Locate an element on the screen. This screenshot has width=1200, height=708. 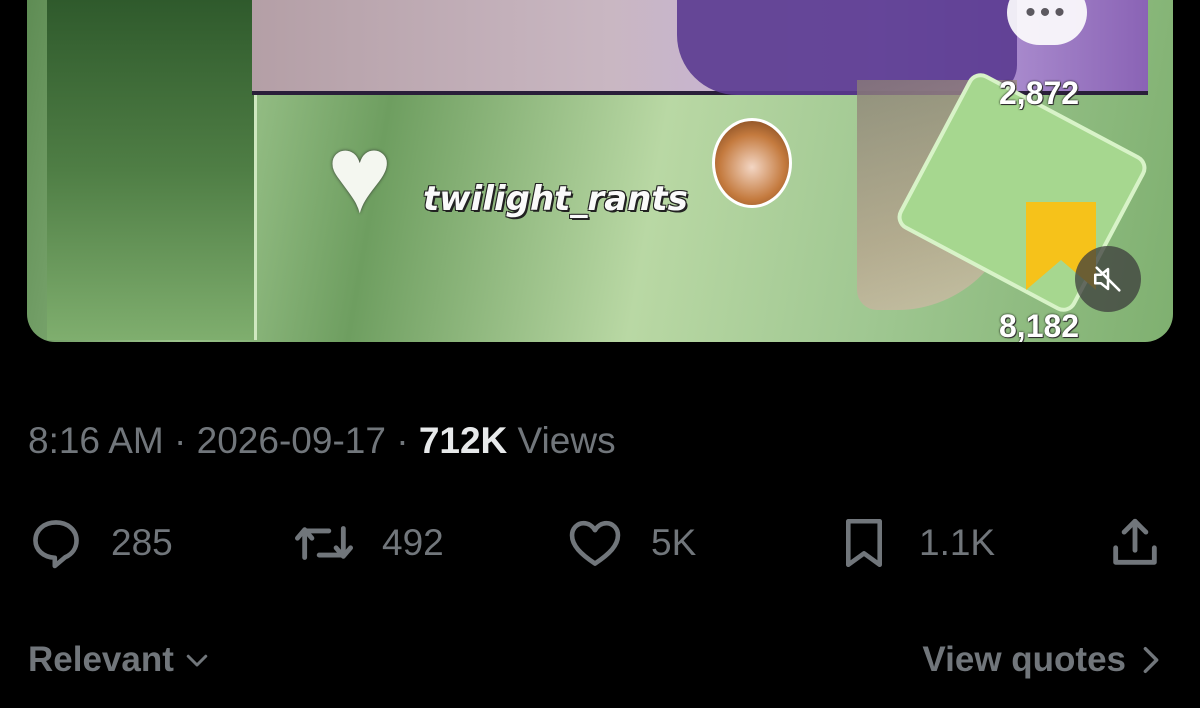
sort-dropdown: Relevant is located at coordinates (120, 660).